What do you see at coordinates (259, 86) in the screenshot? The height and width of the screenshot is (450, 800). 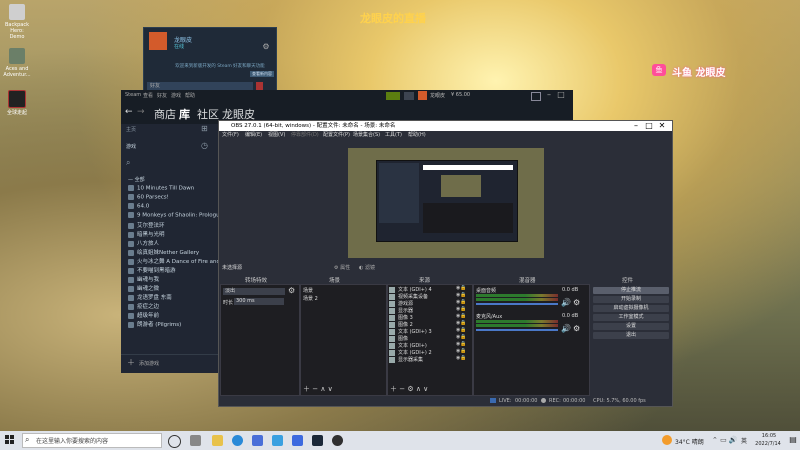 I see `add-friend-icon` at bounding box center [259, 86].